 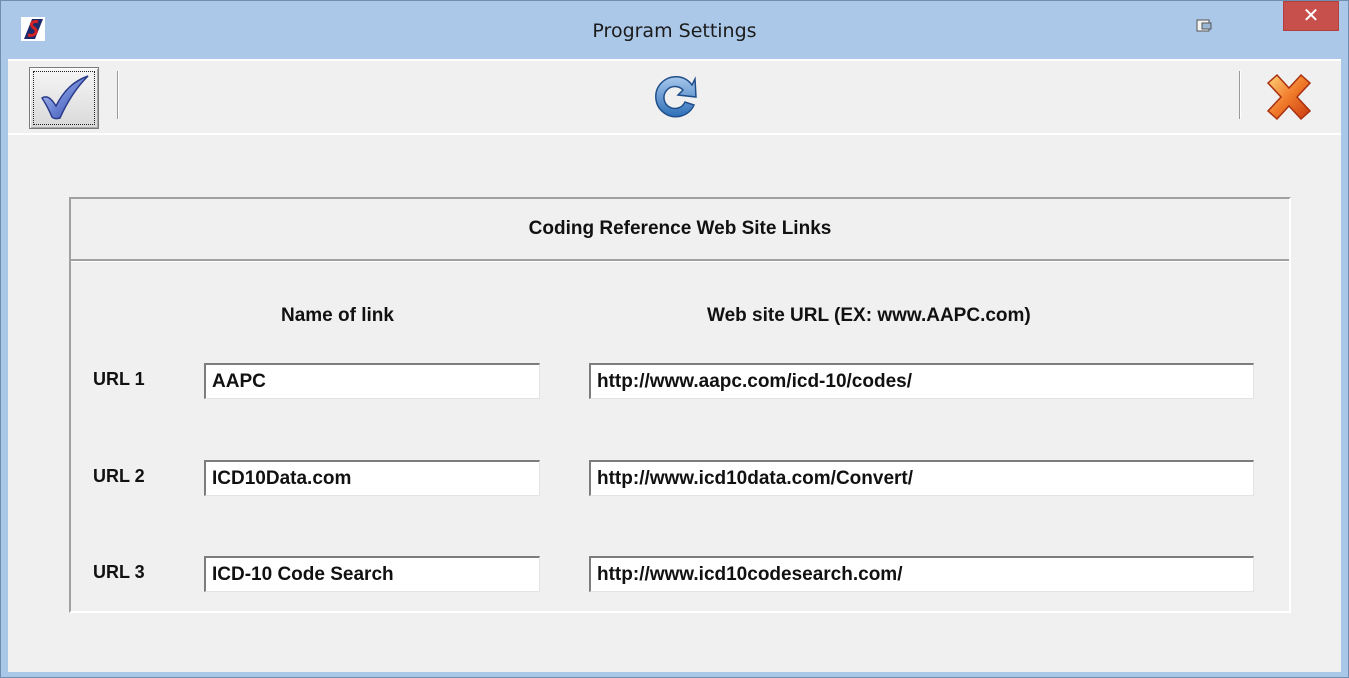 What do you see at coordinates (372, 478) in the screenshot?
I see `url-2-name-field: ICD10Data.com` at bounding box center [372, 478].